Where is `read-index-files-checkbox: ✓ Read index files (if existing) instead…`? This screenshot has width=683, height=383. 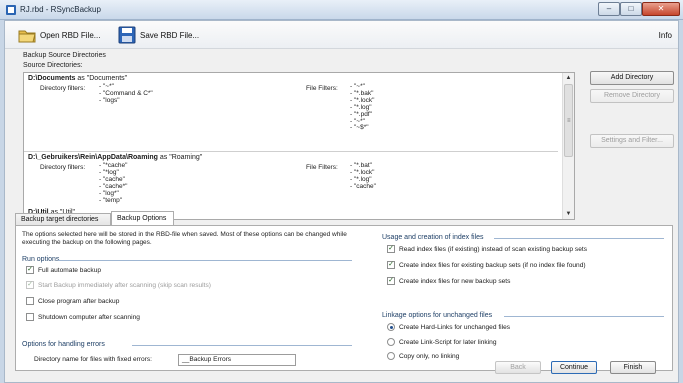
read-index-files-checkbox: ✓ Read index files (if existing) instead… is located at coordinates (487, 249).